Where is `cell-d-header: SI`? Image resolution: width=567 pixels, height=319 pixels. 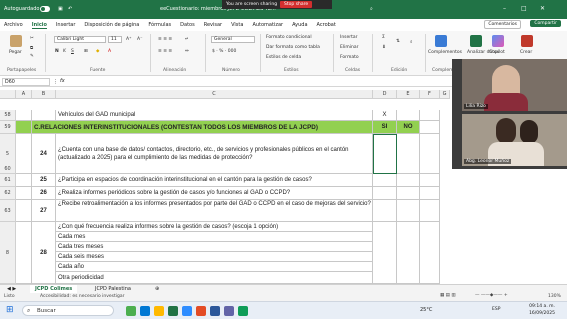
cell-d-header: SI is located at coordinates (385, 127).